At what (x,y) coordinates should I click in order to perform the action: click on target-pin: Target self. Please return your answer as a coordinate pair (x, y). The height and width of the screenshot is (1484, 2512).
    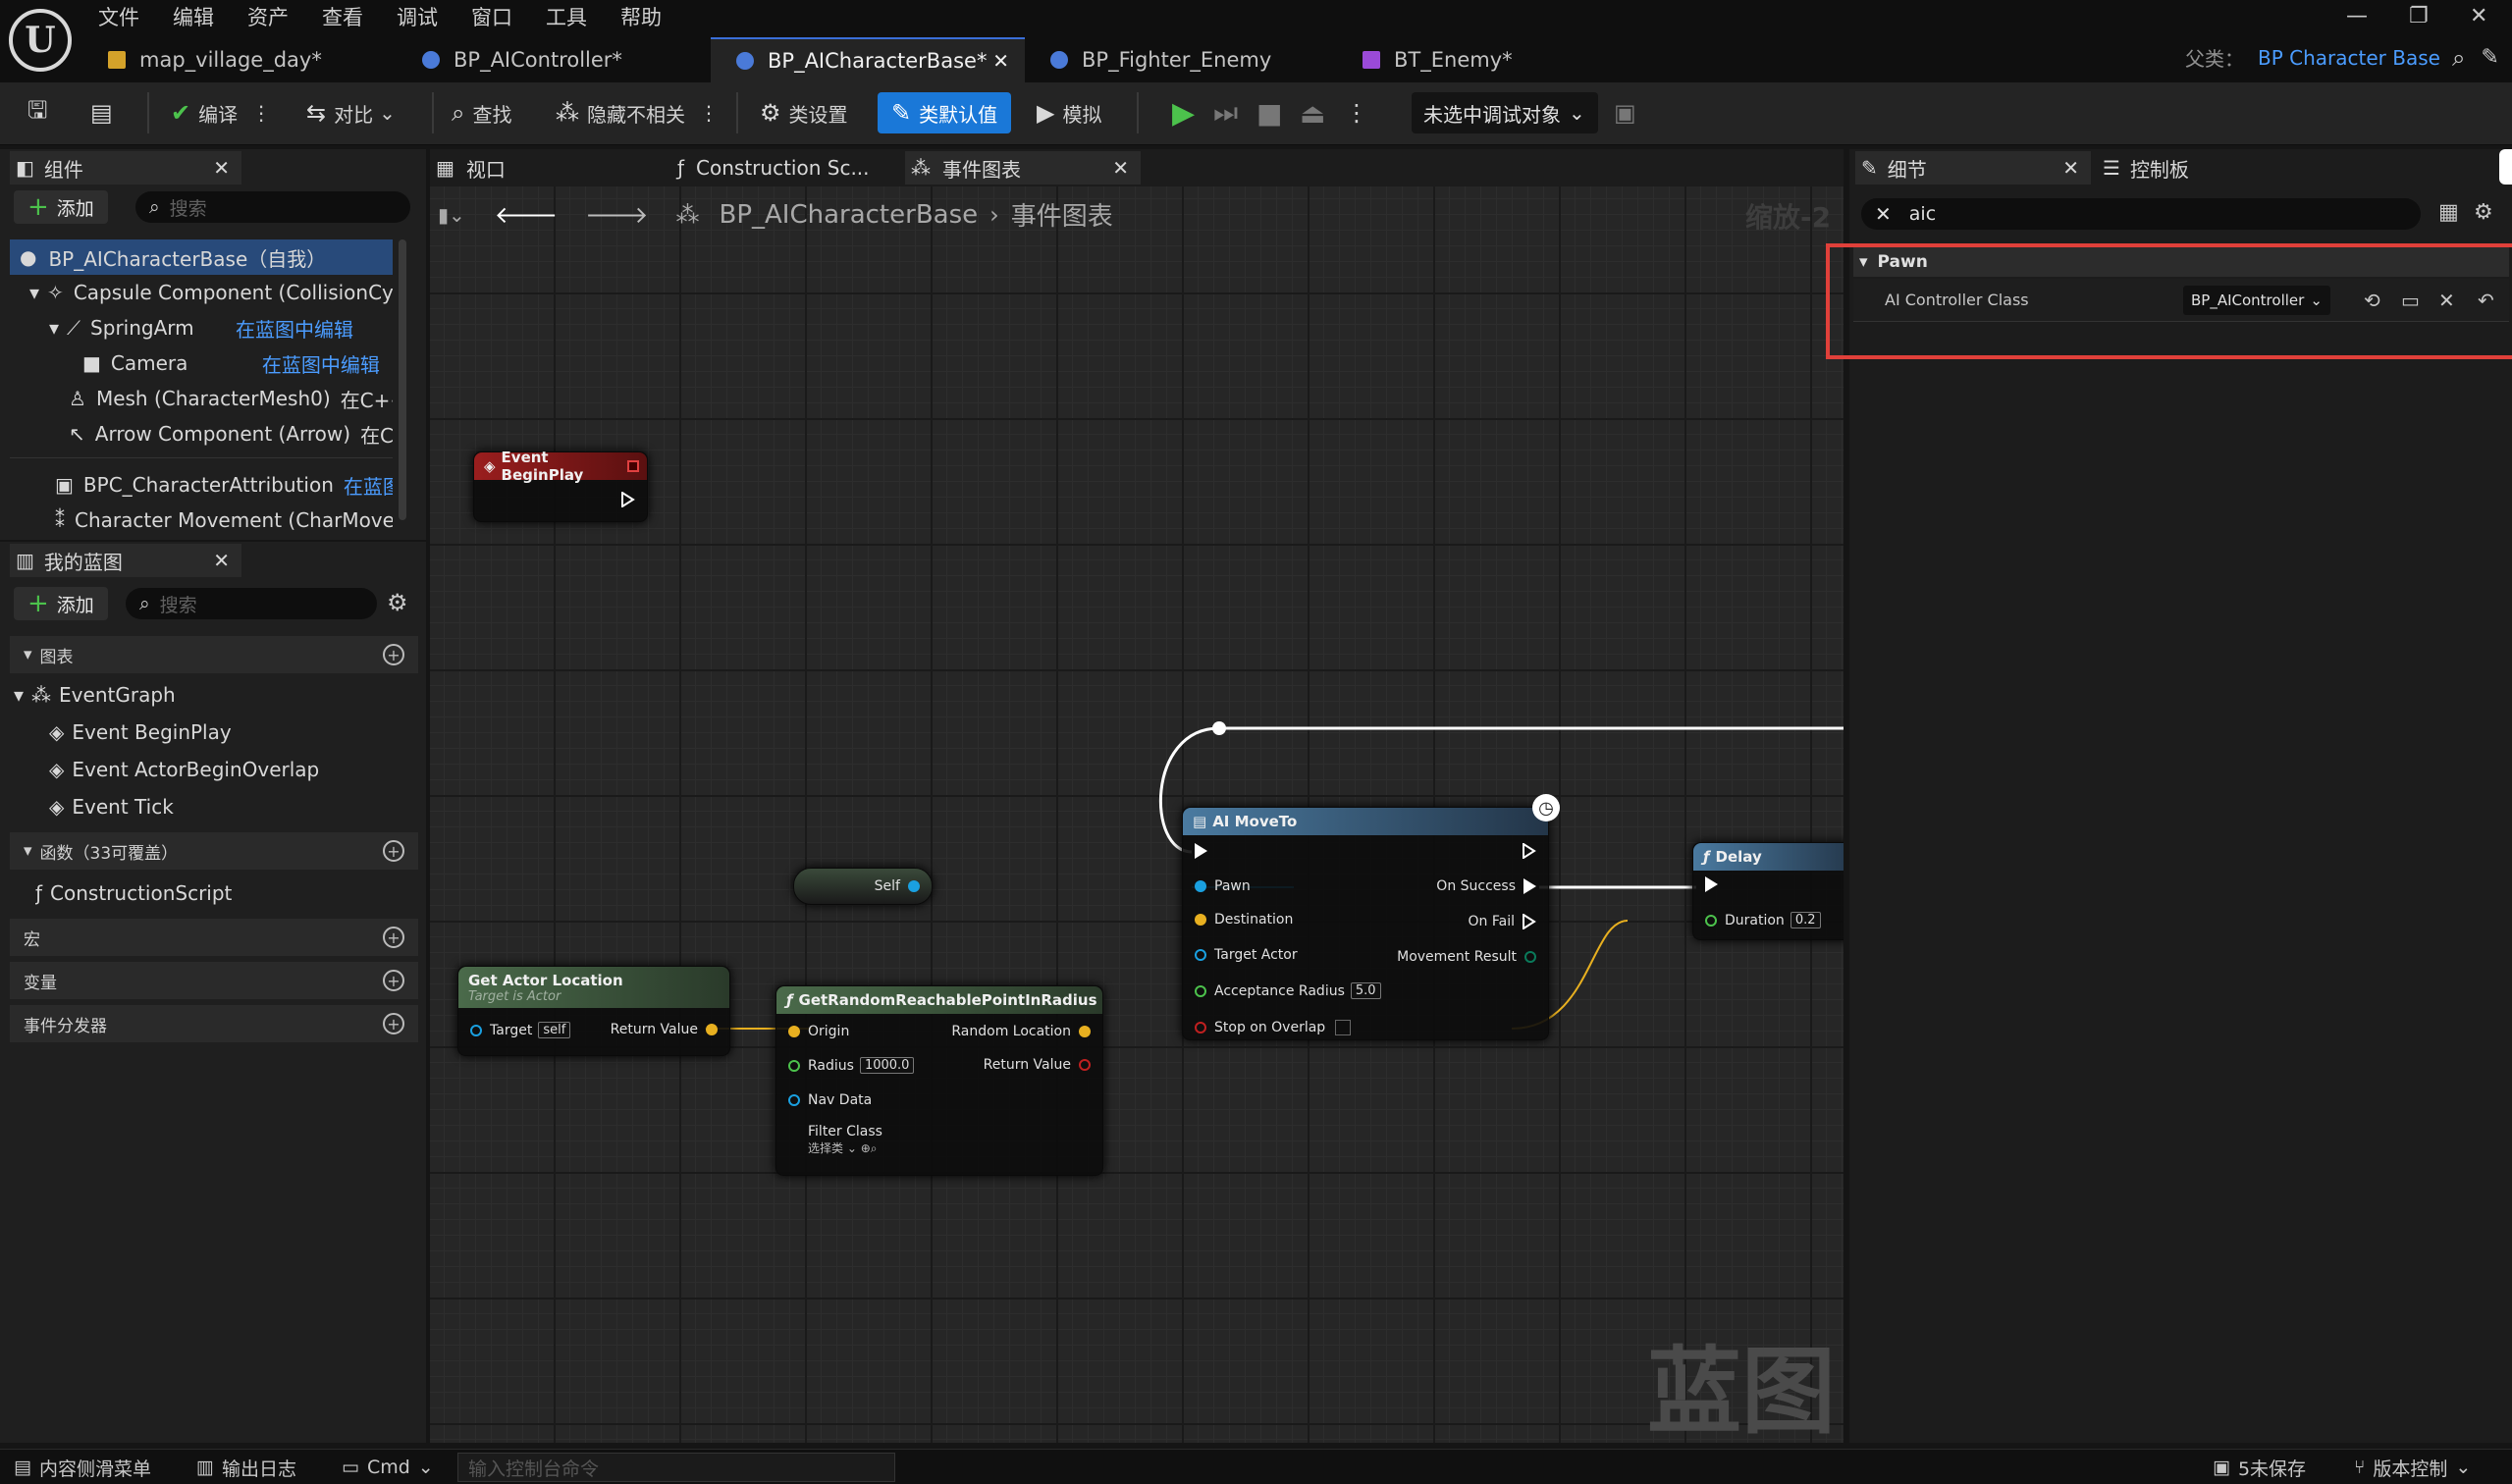
    Looking at the image, I should click on (516, 1030).